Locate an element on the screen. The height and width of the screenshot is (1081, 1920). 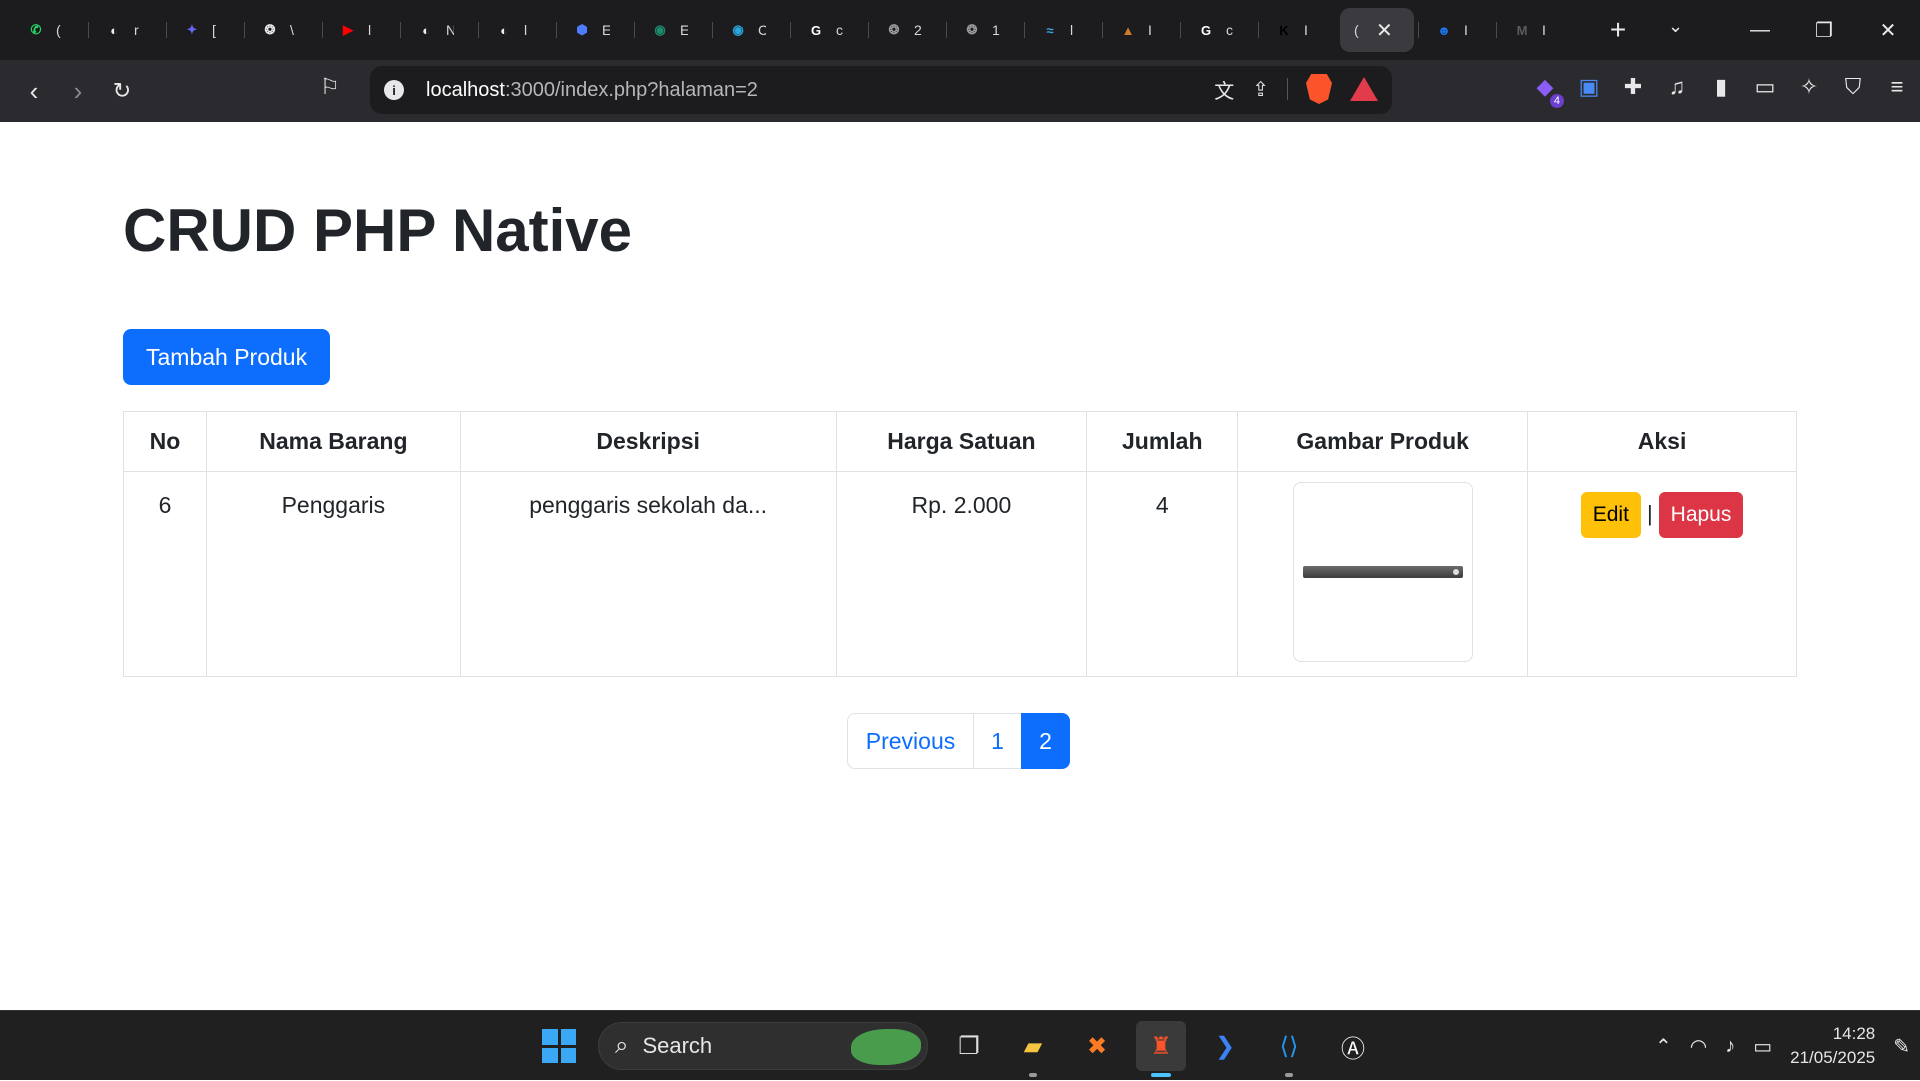
menu-icon: ≡ is located at coordinates (1897, 87).